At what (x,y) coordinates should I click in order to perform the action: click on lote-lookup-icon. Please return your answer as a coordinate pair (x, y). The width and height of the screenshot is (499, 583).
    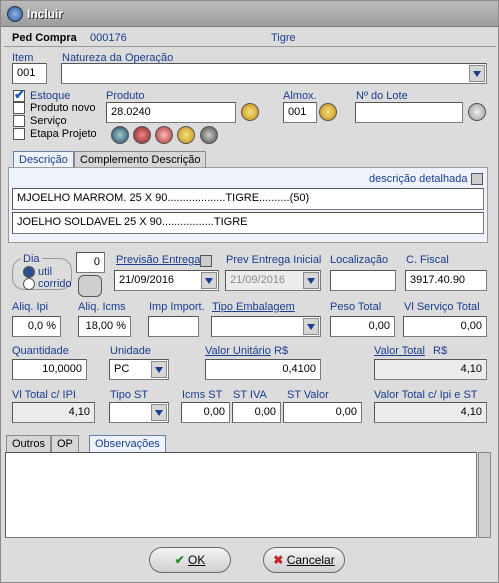
    Looking at the image, I should click on (477, 112).